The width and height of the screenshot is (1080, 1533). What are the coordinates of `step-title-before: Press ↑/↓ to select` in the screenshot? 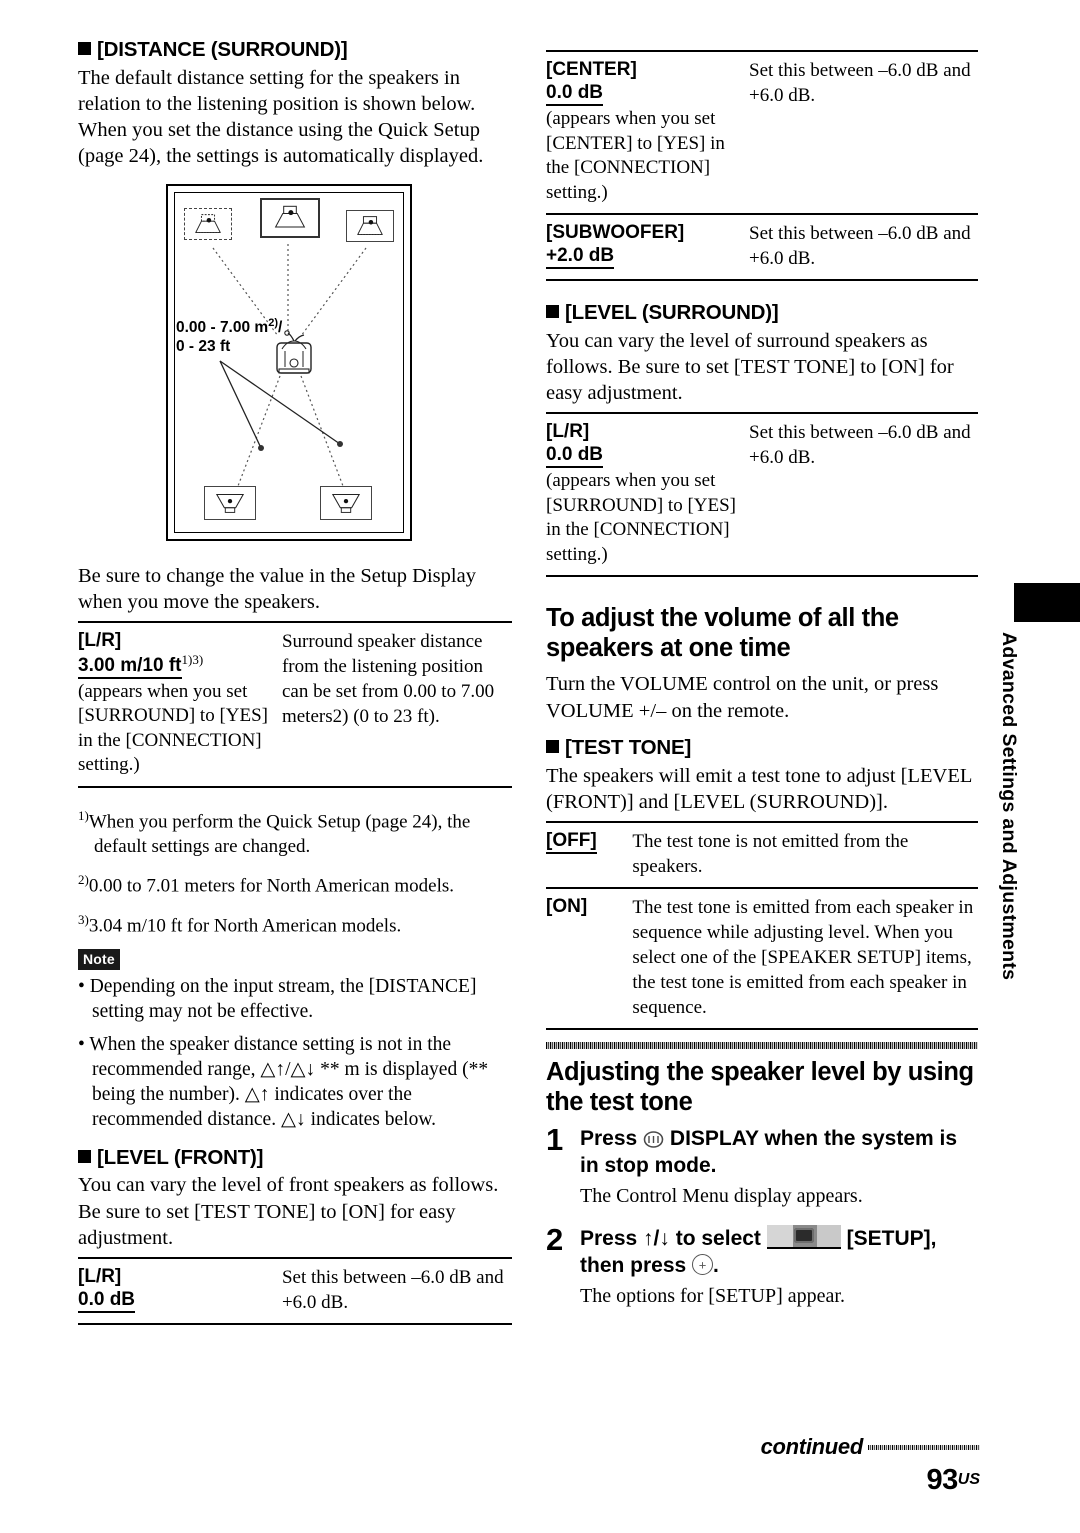 It's located at (670, 1239).